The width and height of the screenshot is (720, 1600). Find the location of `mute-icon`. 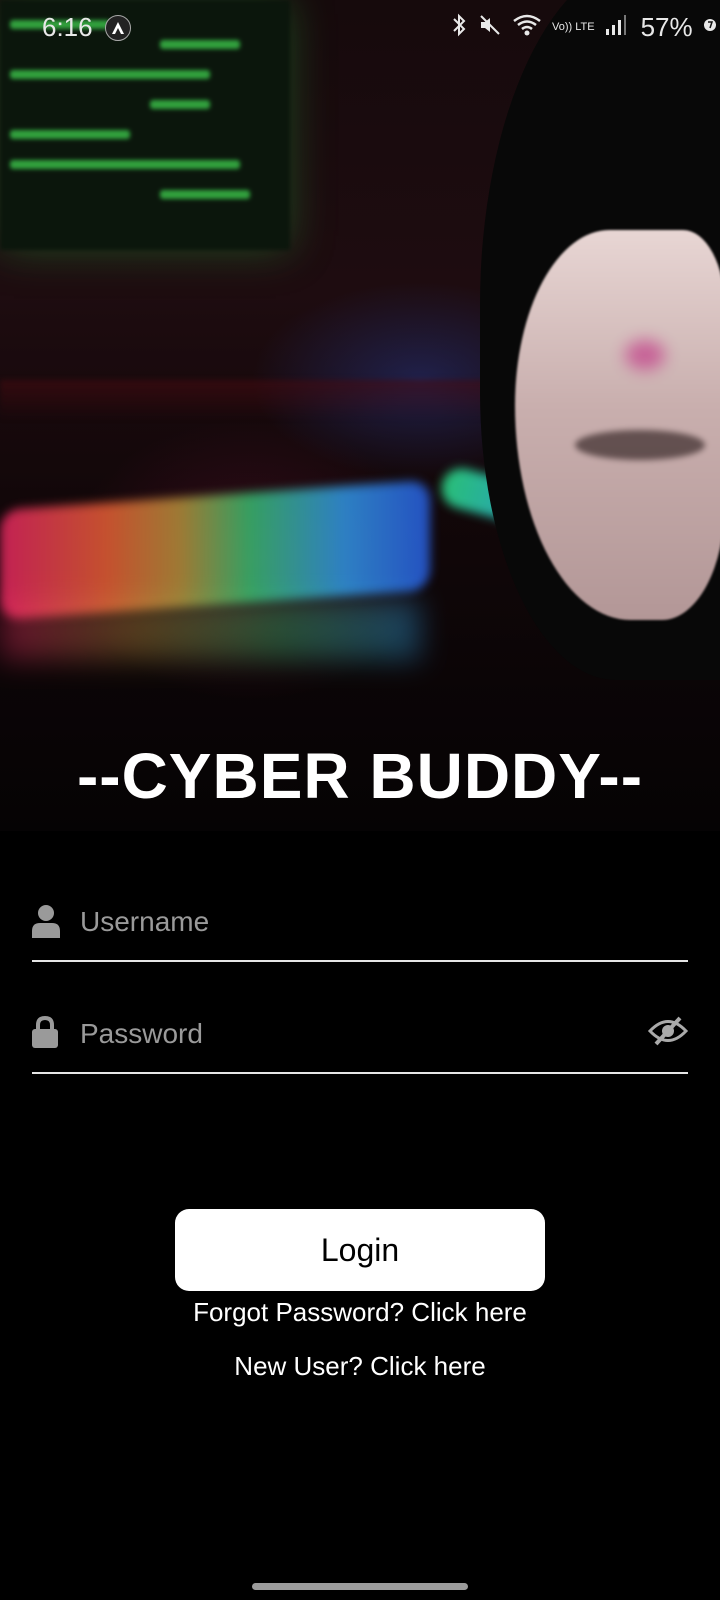

mute-icon is located at coordinates (490, 27).